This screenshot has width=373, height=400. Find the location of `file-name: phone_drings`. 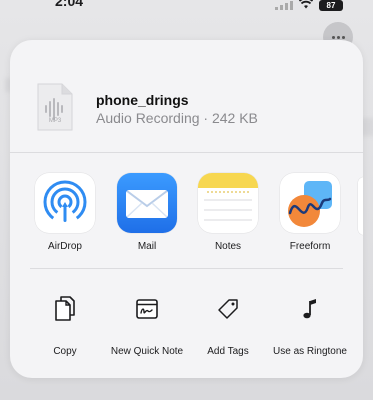

file-name: phone_drings is located at coordinates (142, 100).